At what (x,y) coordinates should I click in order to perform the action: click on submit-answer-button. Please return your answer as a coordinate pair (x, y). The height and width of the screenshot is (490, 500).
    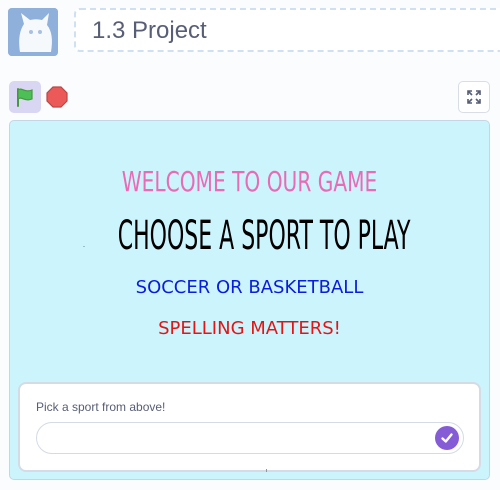
    Looking at the image, I should click on (447, 438).